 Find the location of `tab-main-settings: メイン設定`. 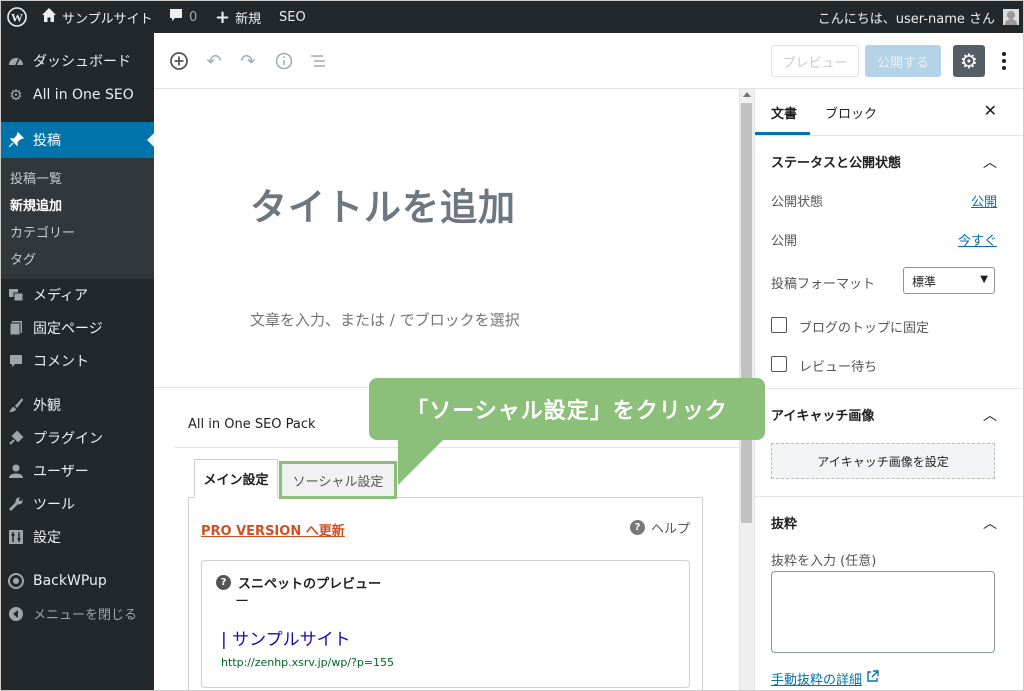

tab-main-settings: メイン設定 is located at coordinates (236, 478).